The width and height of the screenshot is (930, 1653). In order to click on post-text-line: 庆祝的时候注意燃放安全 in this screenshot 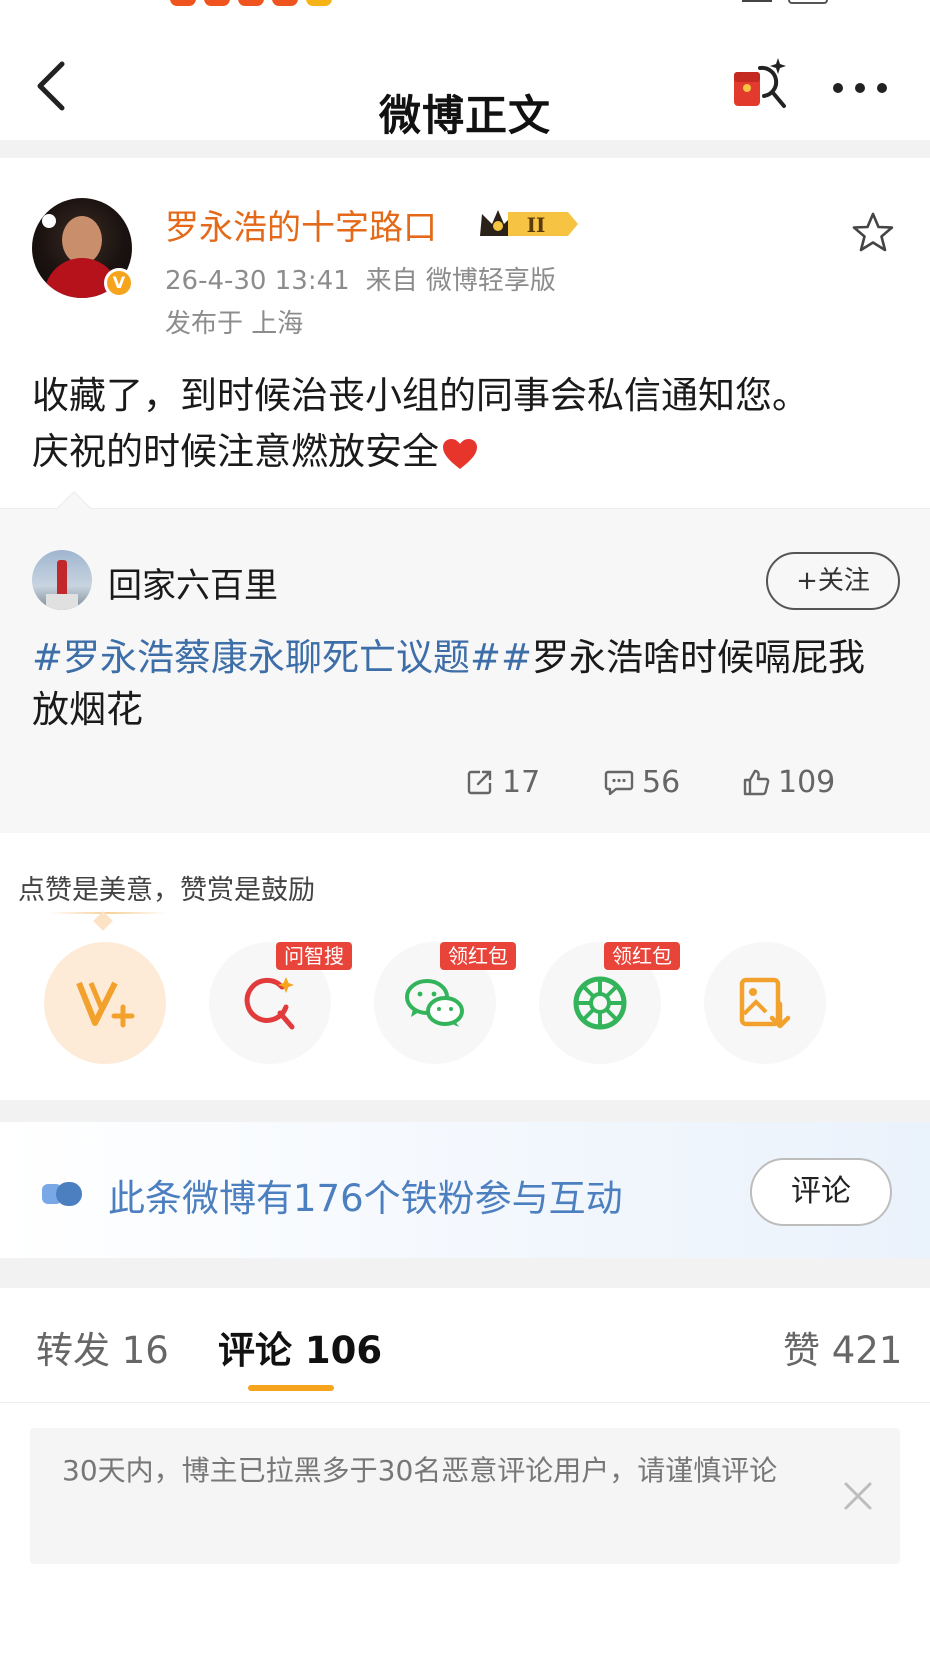, I will do `click(467, 452)`.